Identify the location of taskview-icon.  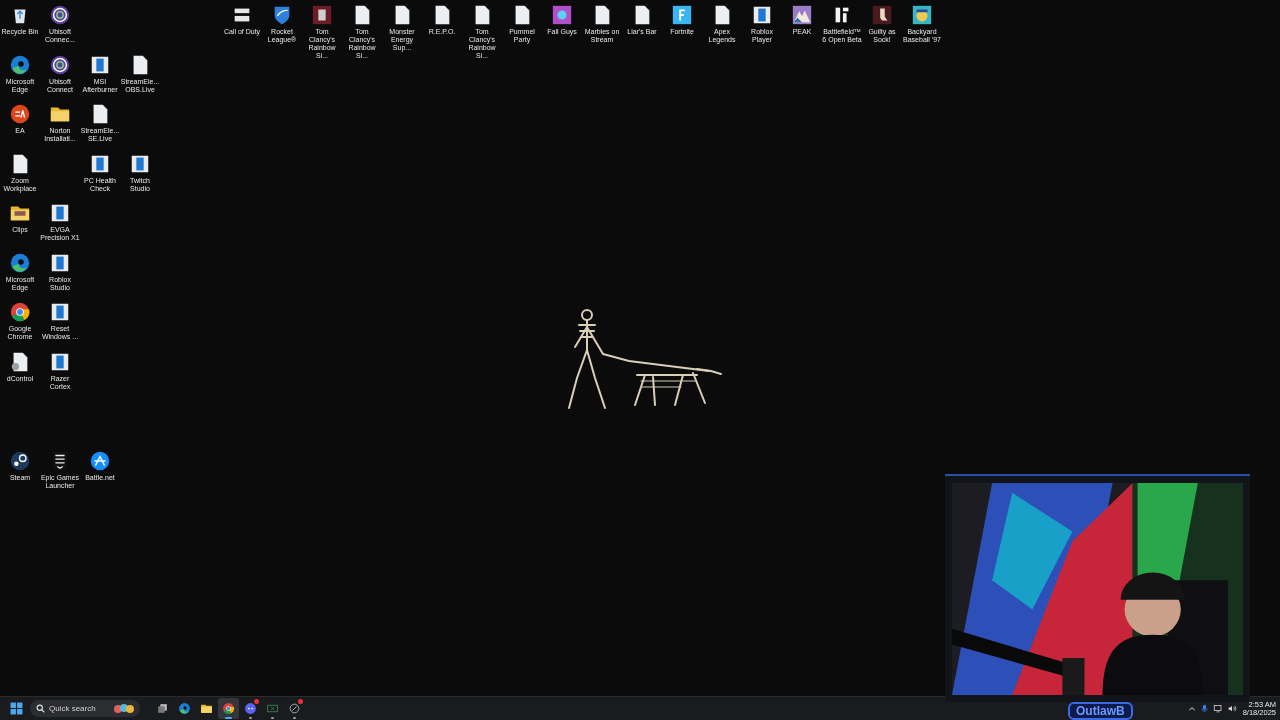
(162, 708).